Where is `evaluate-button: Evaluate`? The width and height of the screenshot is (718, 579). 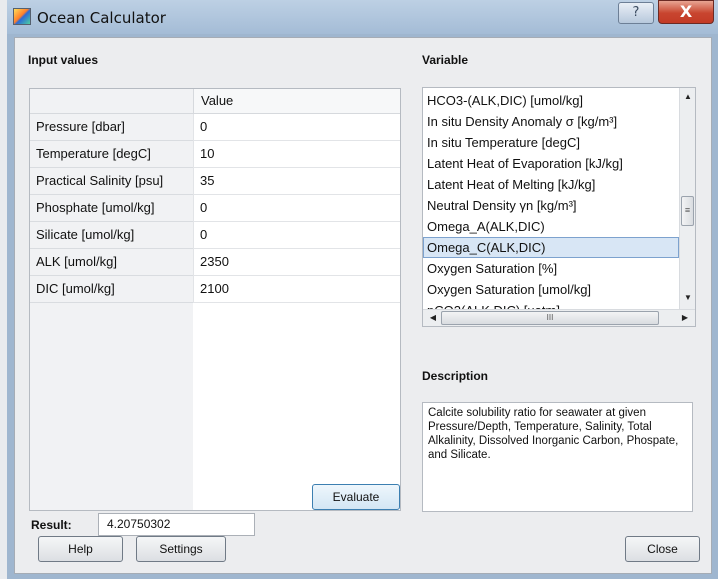
evaluate-button: Evaluate is located at coordinates (356, 497).